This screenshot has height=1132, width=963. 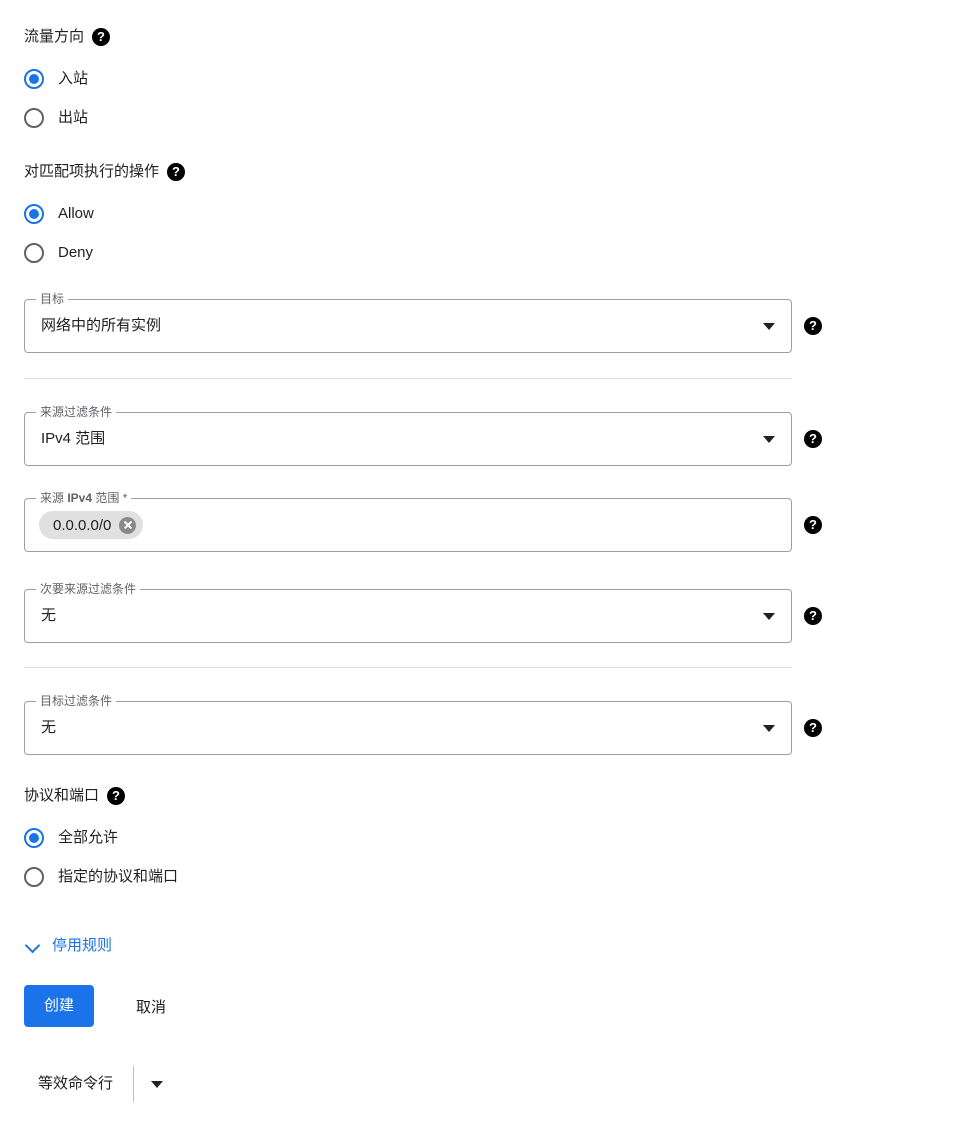 I want to click on destination-filter-field-row: 目标过滤条件 无 ?, so click(x=423, y=724).